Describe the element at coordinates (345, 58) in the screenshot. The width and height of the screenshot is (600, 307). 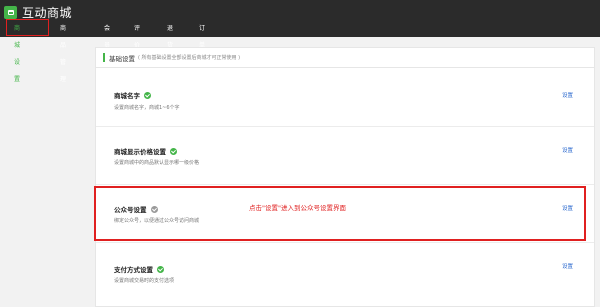
I see `panel-header: 基础设置 ( 所有基础设置全部设置后商城才可正常使用 )` at that location.